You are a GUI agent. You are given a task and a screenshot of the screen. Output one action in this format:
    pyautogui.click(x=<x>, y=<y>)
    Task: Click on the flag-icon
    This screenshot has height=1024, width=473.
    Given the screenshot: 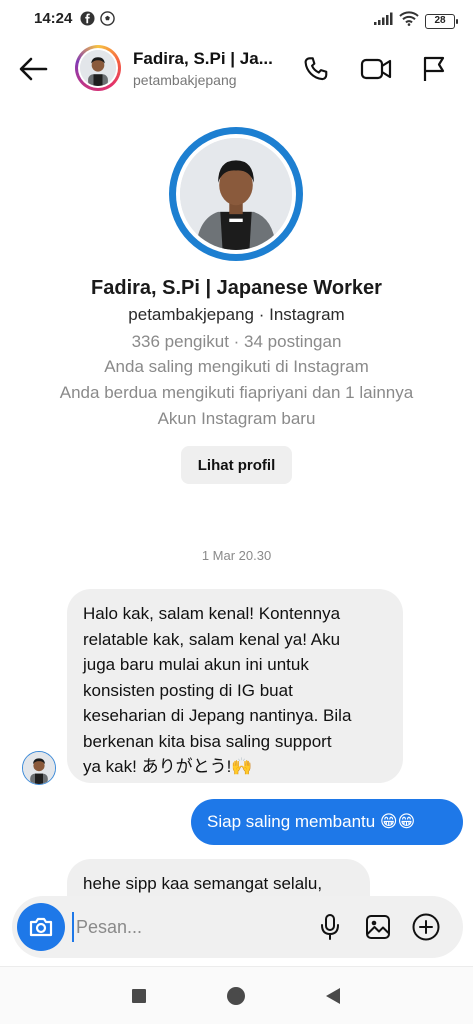 What is the action you would take?
    pyautogui.click(x=434, y=68)
    